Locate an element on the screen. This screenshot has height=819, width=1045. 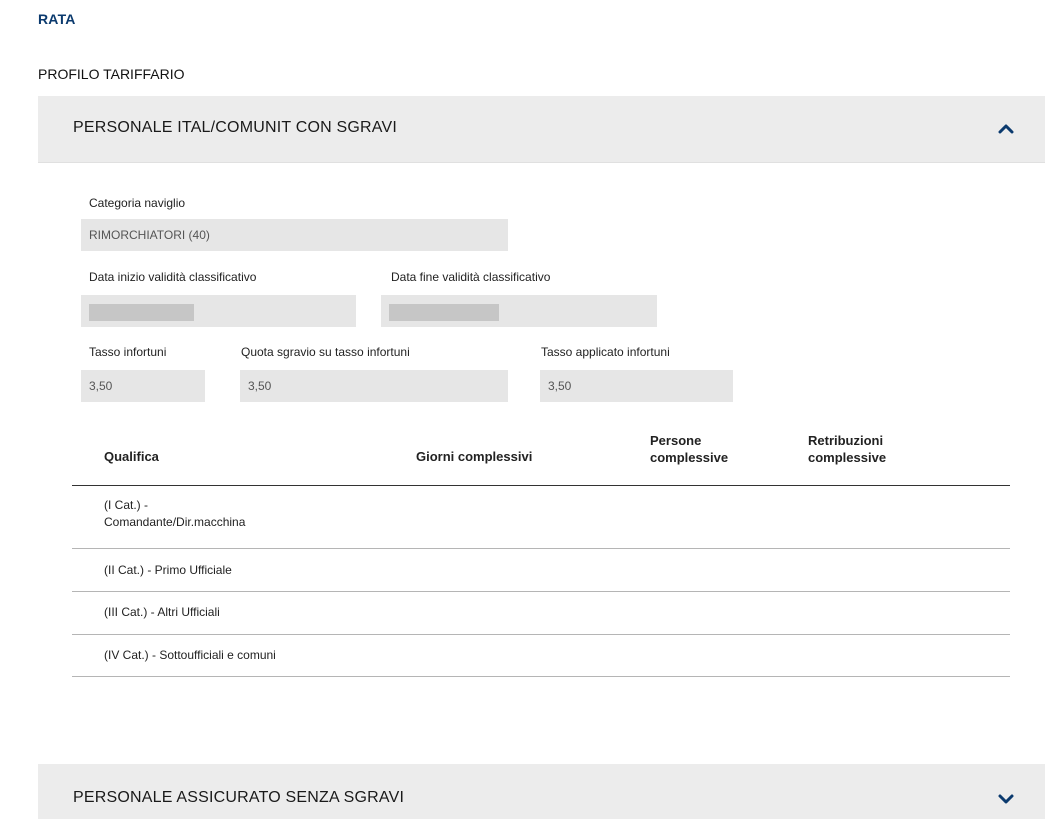
rata-link: RATA is located at coordinates (57, 19).